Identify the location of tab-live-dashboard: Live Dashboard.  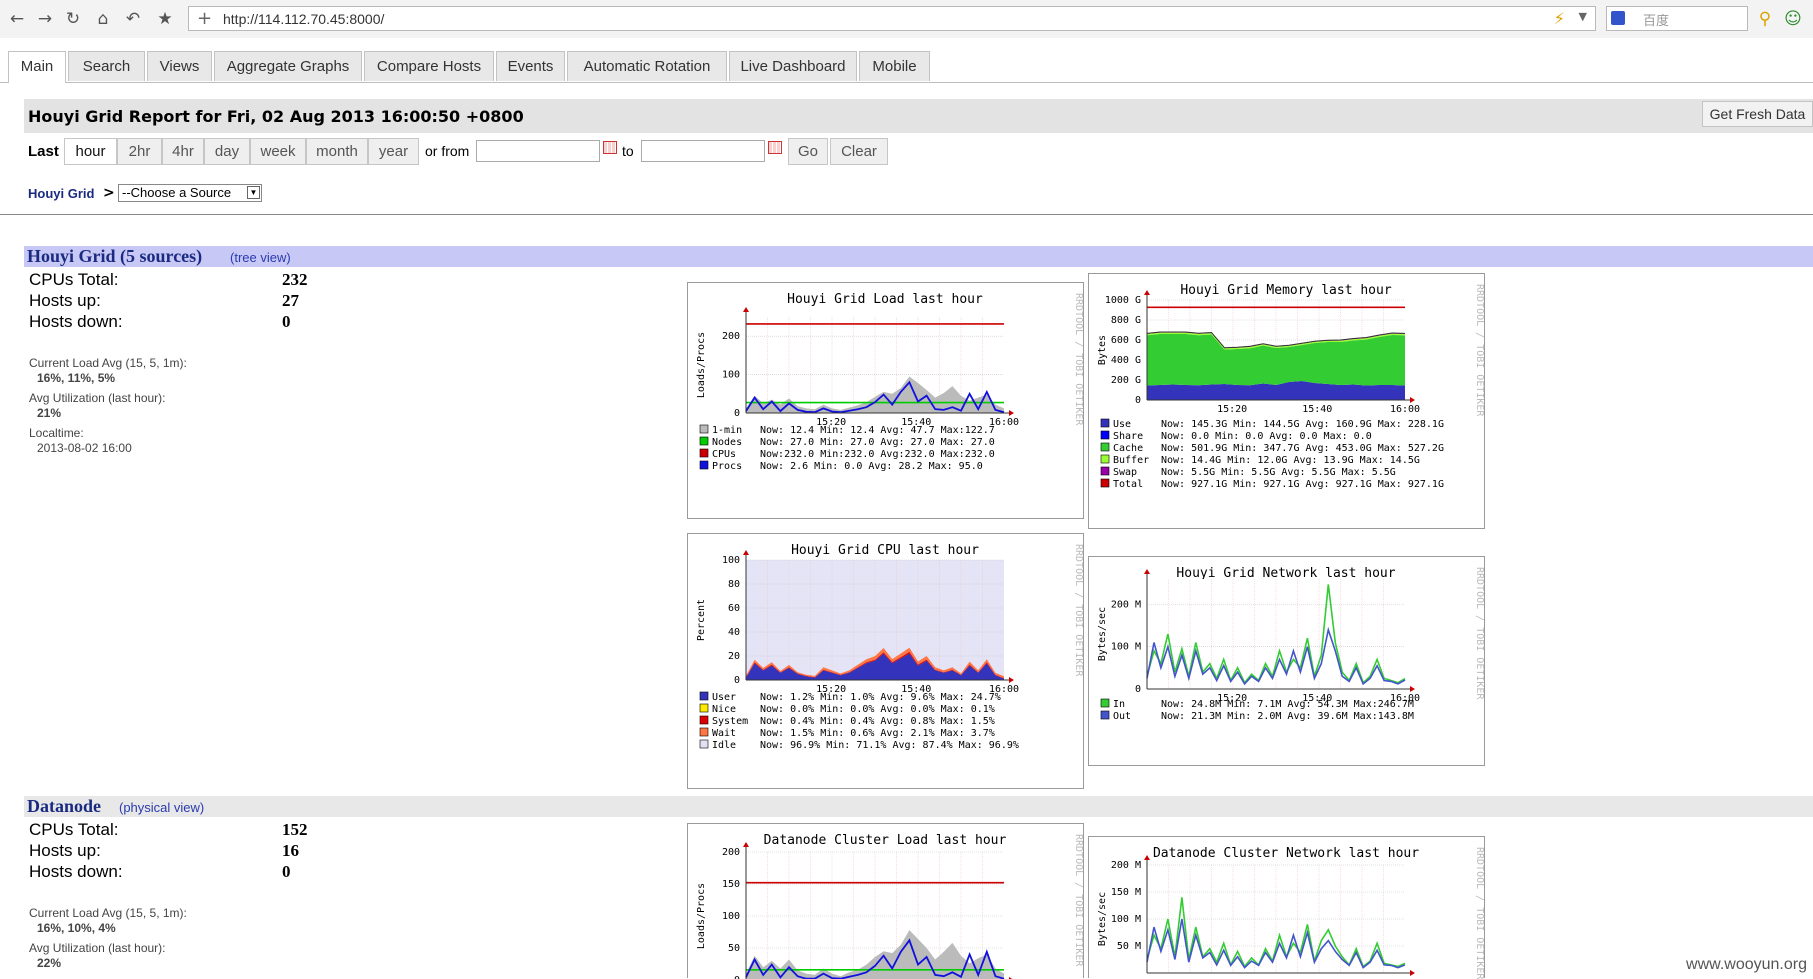
(793, 66).